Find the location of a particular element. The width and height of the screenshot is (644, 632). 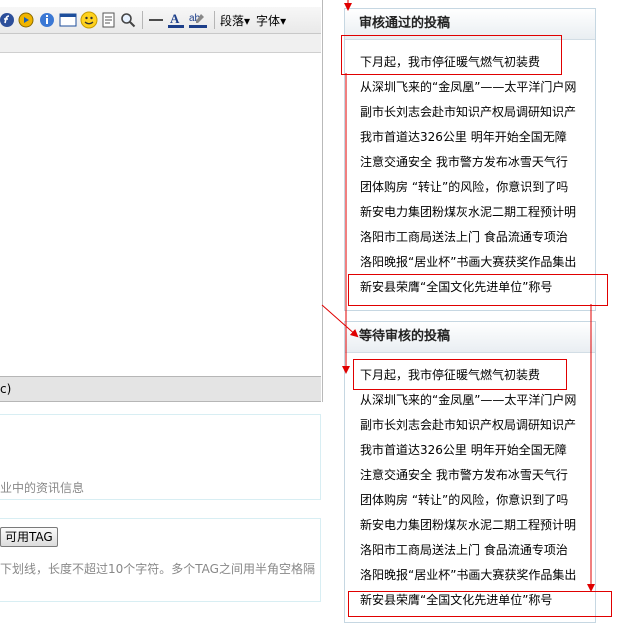

editor-toolbar: A ab 段落▾ 字体▾ is located at coordinates (160, 20).